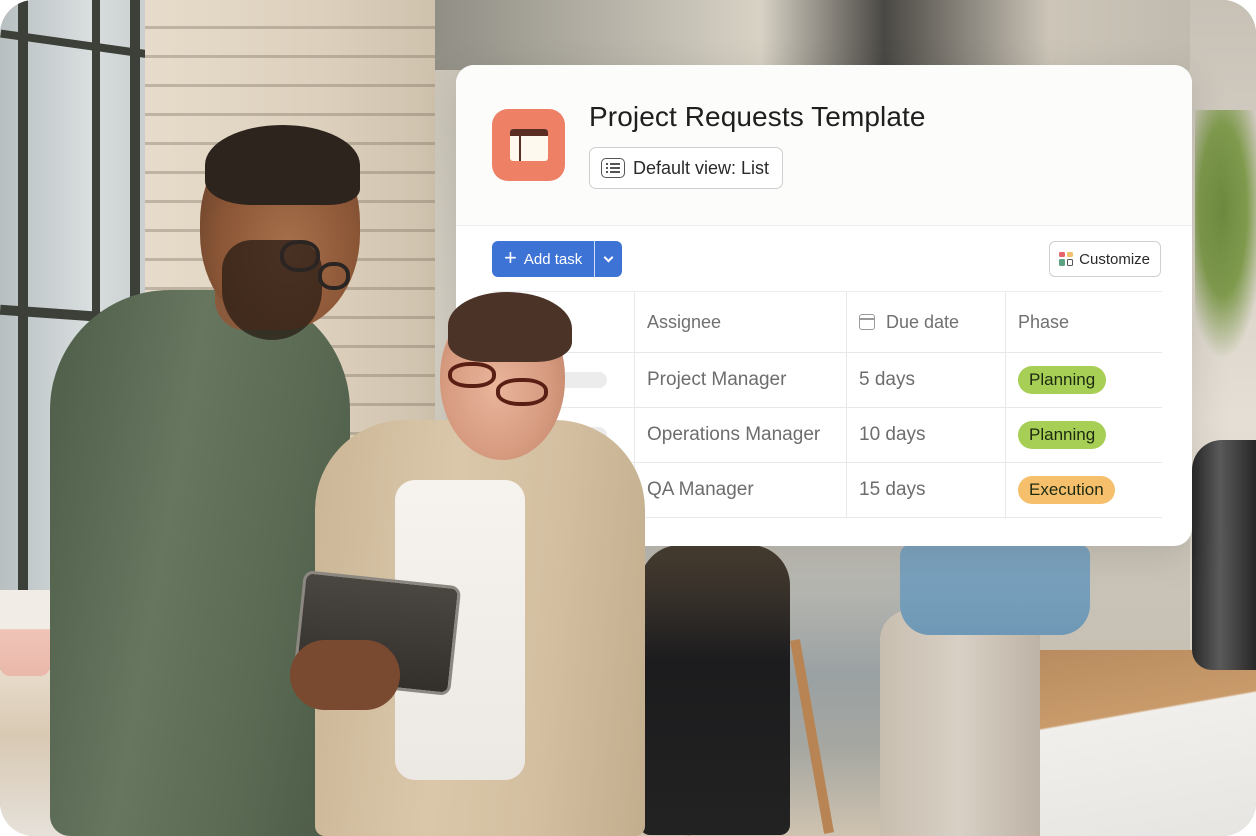  I want to click on column-label: Phase, so click(1044, 321).